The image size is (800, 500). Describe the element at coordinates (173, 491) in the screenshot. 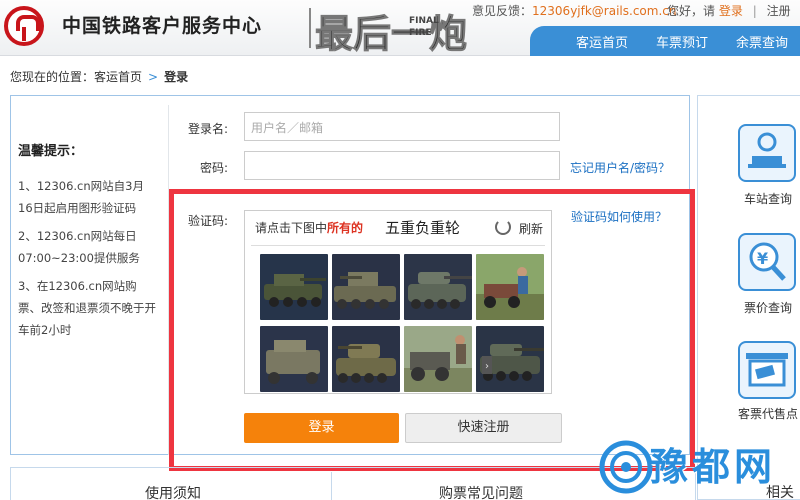

I see `tab-usage-notes: 使用须知` at that location.